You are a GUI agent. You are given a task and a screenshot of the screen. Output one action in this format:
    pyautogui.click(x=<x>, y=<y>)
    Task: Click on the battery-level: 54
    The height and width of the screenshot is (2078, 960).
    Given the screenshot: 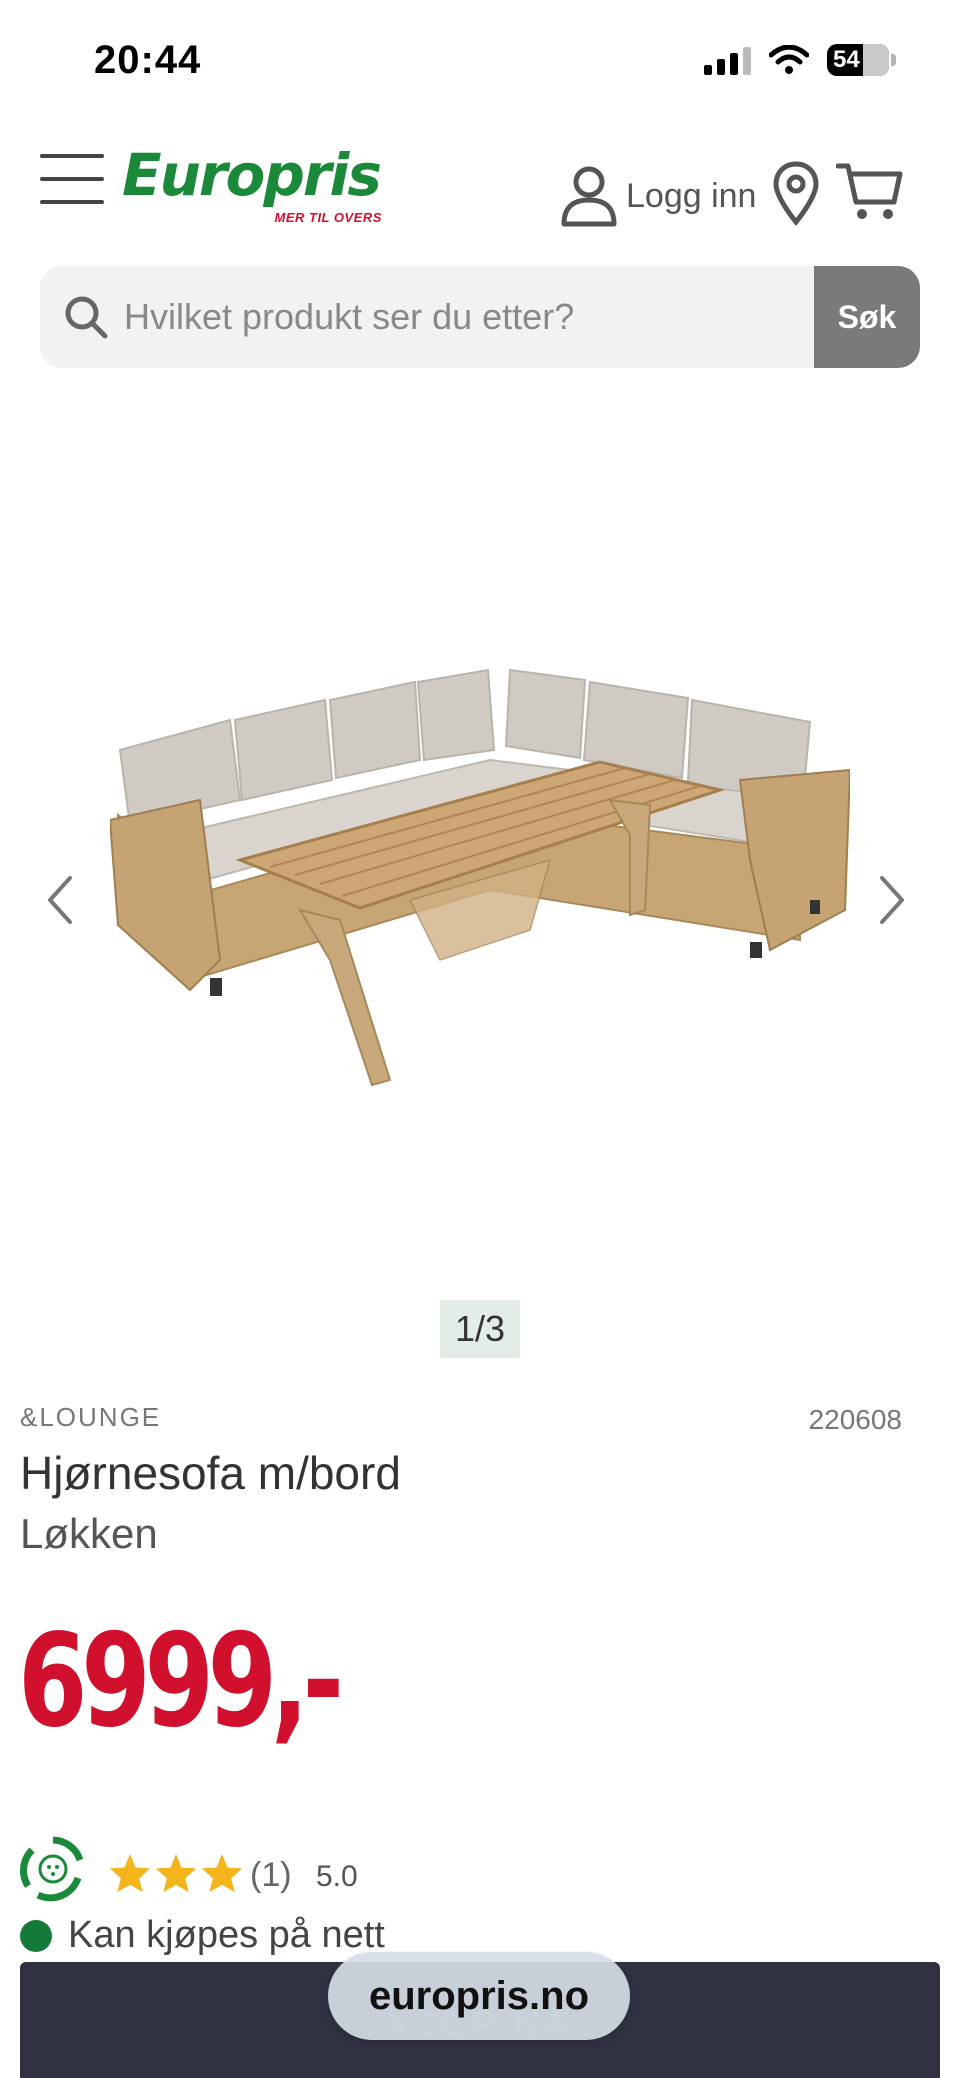 What is the action you would take?
    pyautogui.click(x=846, y=59)
    